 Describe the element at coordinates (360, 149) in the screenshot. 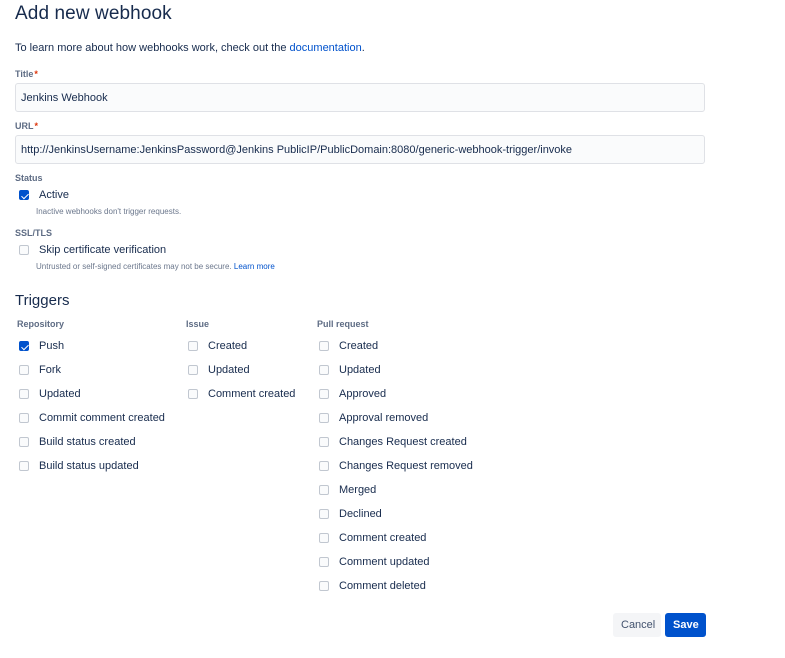

I see `url-input` at that location.